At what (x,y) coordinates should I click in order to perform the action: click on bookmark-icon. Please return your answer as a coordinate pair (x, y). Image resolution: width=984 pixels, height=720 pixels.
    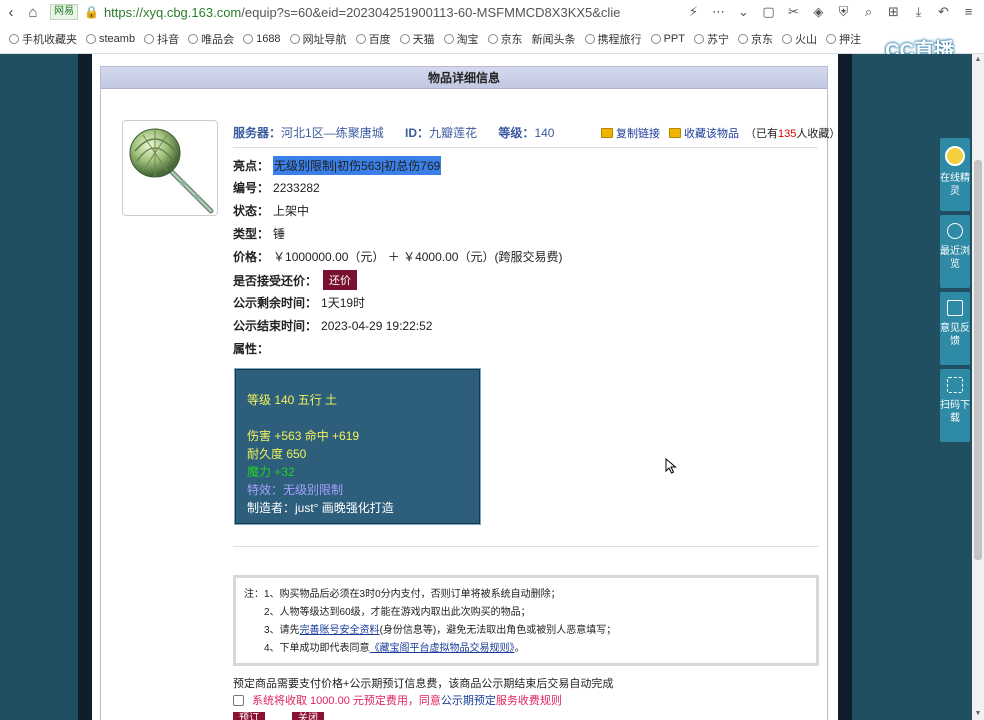
    Looking at the image, I should click on (14, 39).